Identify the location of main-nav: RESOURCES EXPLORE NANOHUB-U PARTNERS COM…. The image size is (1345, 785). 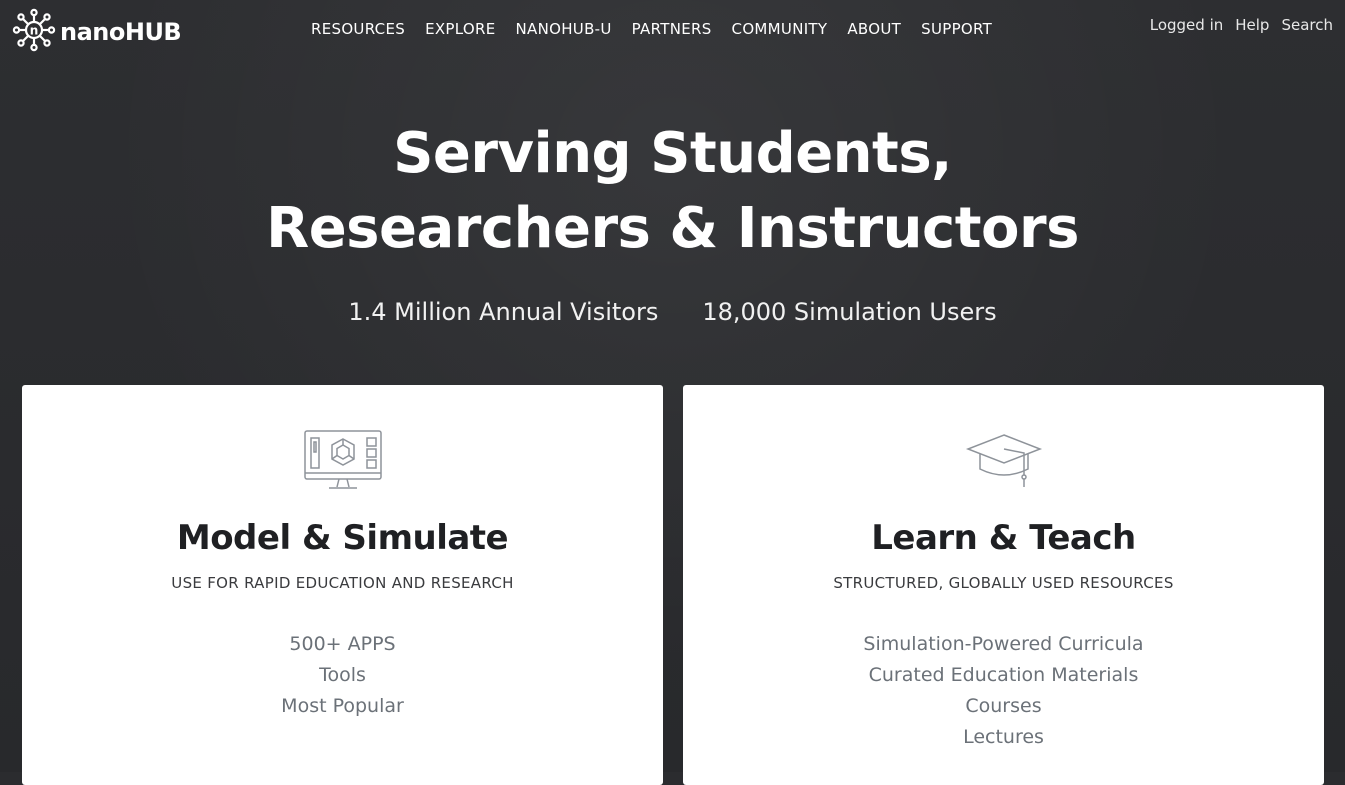
(651, 29).